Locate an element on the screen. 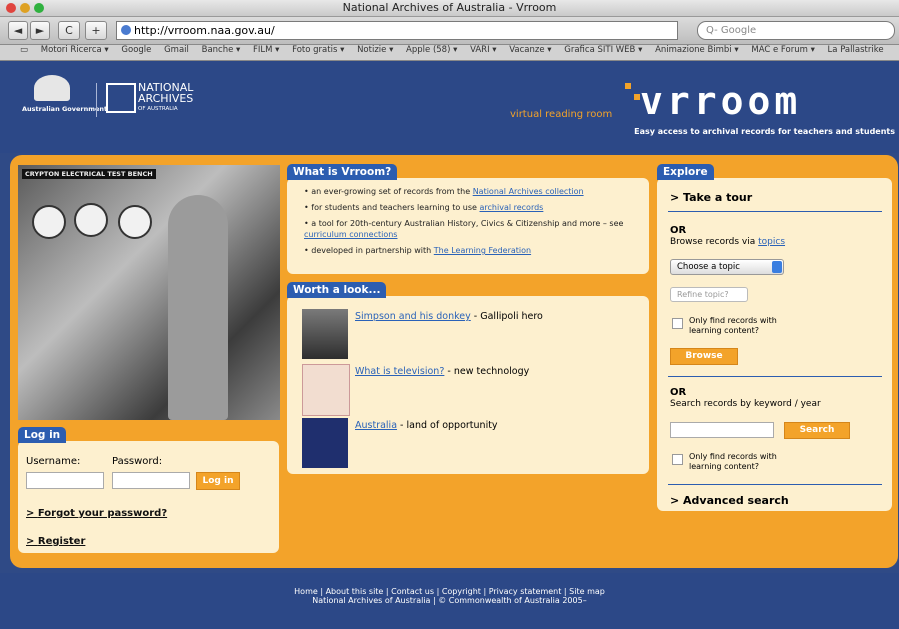  bookmark-item: Banche ▾ is located at coordinates (221, 50).